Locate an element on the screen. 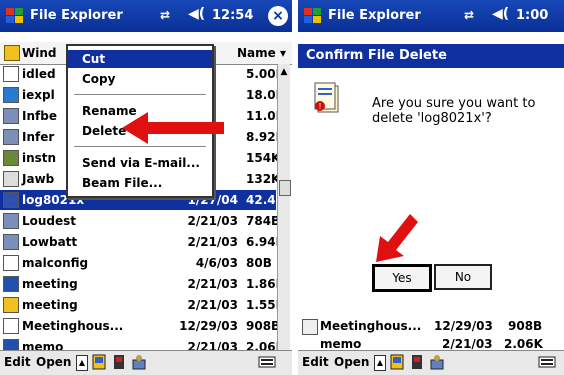  file-name: malconfig is located at coordinates (55, 263).